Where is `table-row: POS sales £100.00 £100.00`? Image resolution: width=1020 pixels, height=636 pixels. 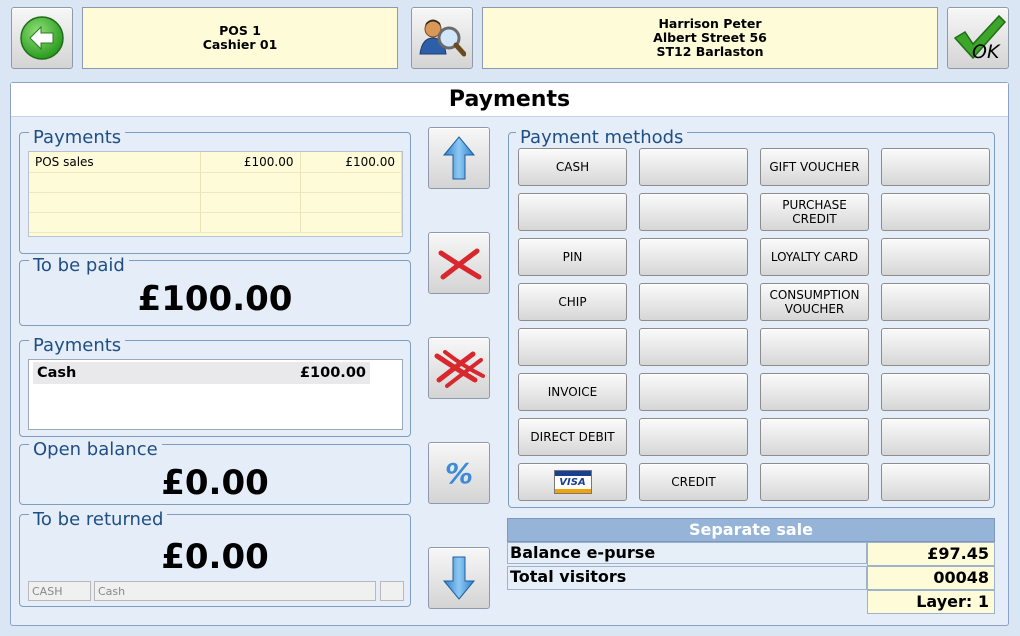
table-row: POS sales £100.00 £100.00 is located at coordinates (215, 162).